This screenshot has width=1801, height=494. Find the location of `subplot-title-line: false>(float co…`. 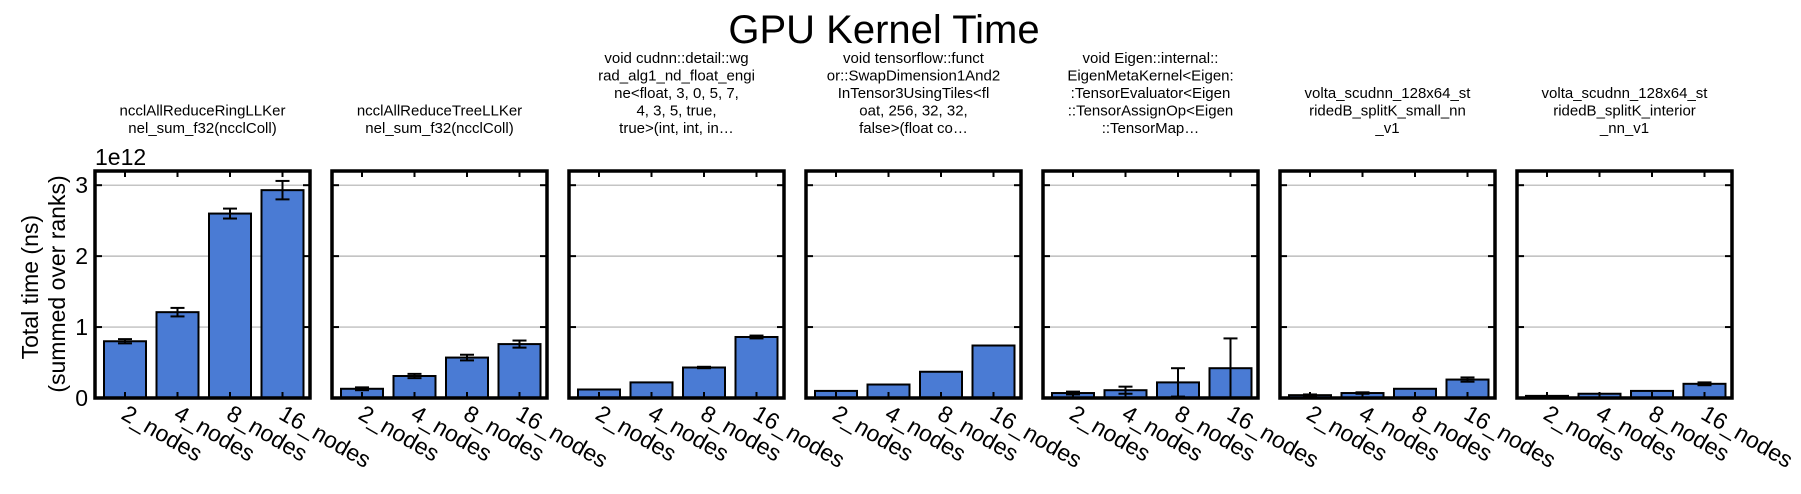

subplot-title-line: false>(float co… is located at coordinates (913, 128).